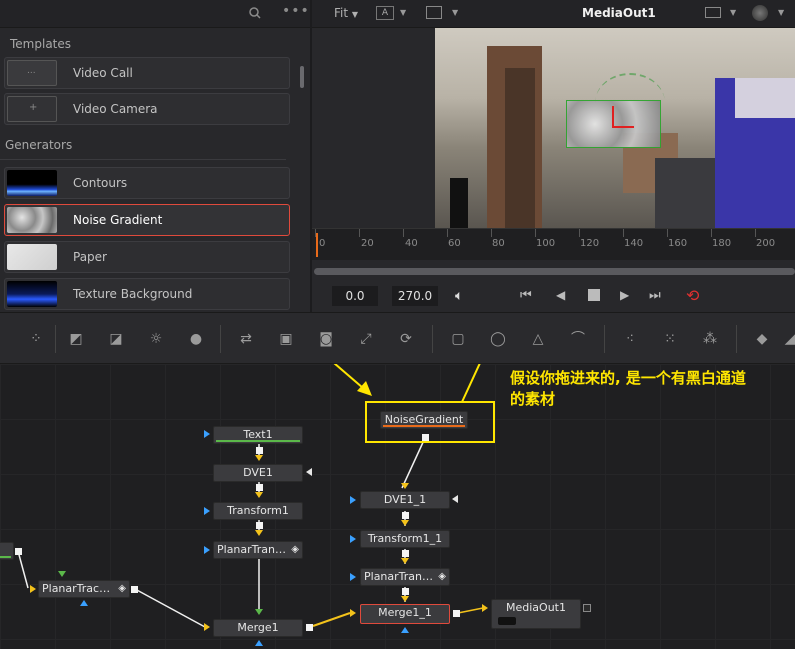  Describe the element at coordinates (366, 339) in the screenshot. I see `resize-icon: ⤢` at that location.